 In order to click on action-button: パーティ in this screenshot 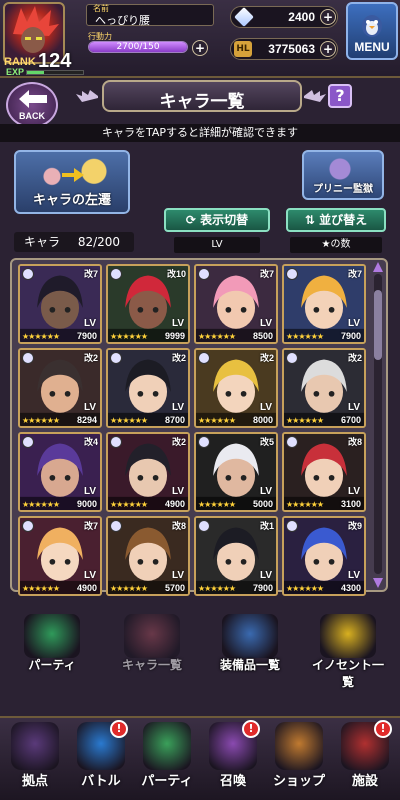, I will do `click(52, 647)`.